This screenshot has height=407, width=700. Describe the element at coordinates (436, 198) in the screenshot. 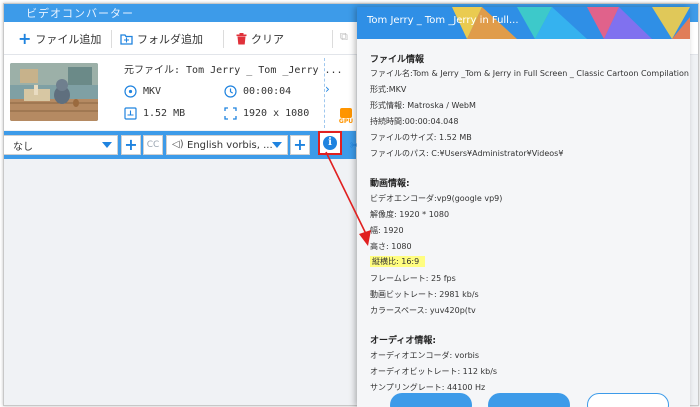

I see `info-row-video-encoder: ビデオエンコーダ:vp9(google vp9)` at that location.